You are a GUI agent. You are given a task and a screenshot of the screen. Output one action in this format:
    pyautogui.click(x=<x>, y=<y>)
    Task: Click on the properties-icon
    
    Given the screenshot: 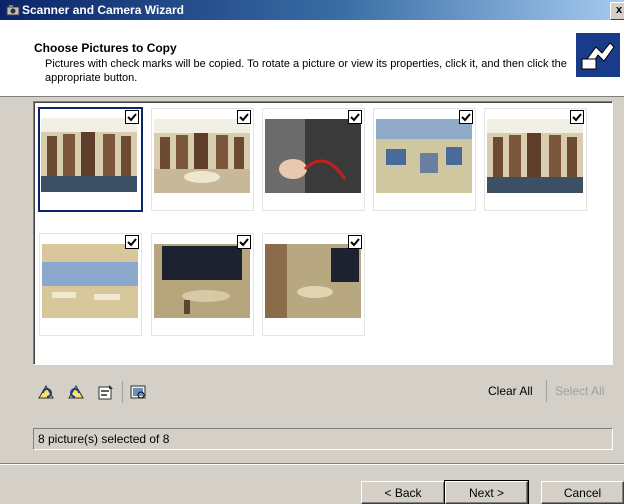 What is the action you would take?
    pyautogui.click(x=106, y=392)
    